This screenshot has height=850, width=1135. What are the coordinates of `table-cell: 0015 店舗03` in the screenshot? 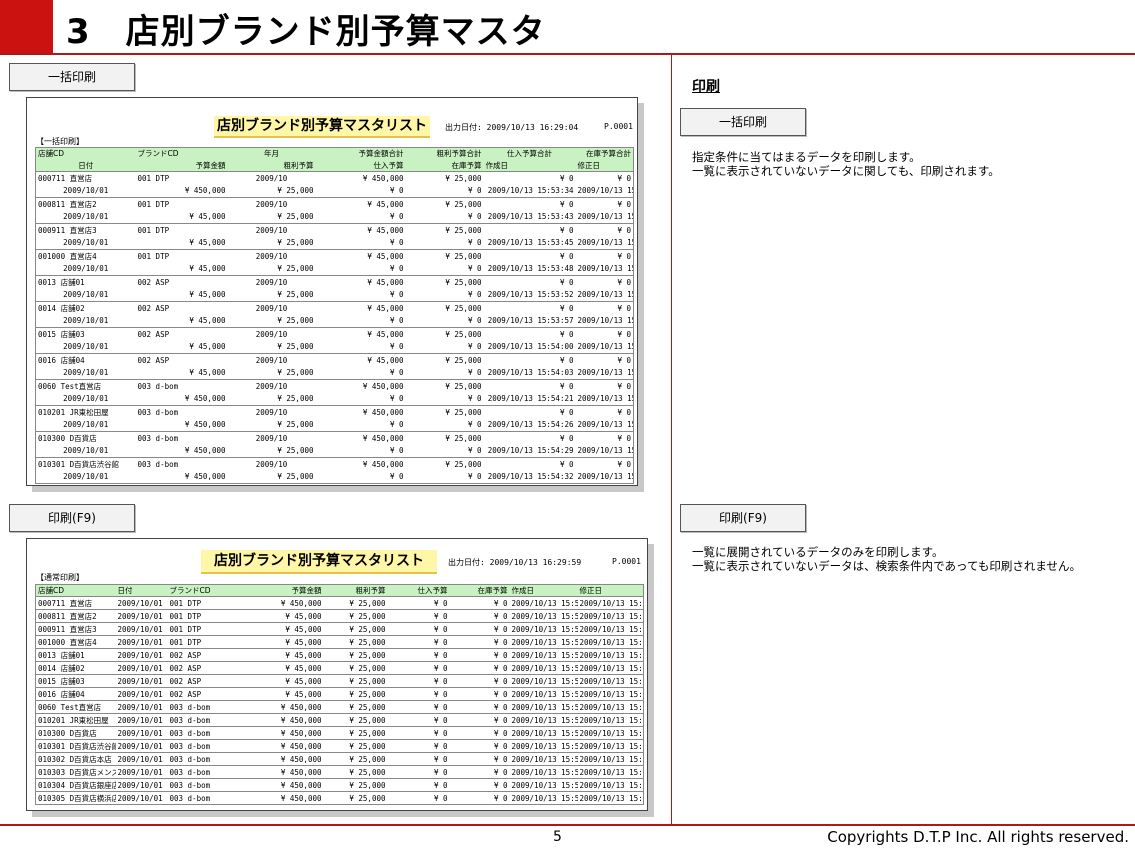 It's located at (75, 681).